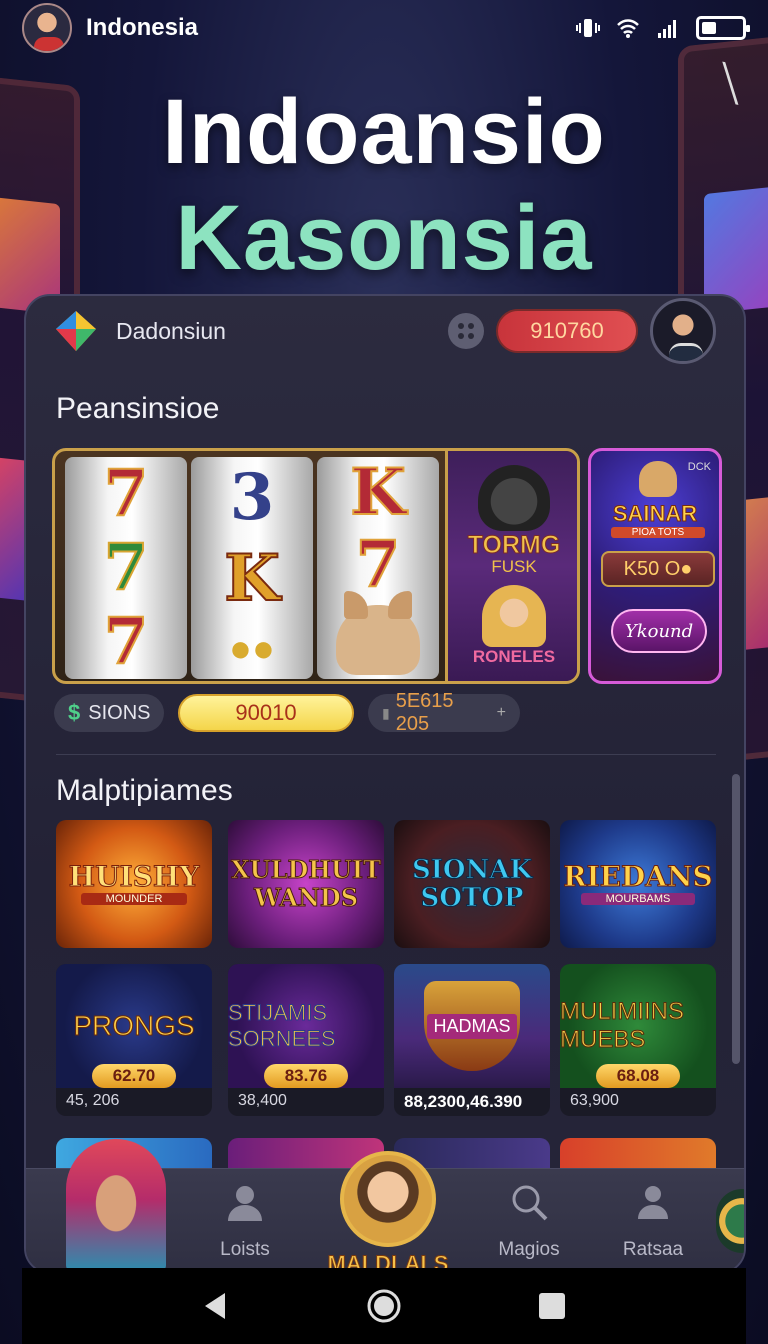  Describe the element at coordinates (463, 1101) in the screenshot. I see `game-player-count: 88,2300,46.390` at that location.